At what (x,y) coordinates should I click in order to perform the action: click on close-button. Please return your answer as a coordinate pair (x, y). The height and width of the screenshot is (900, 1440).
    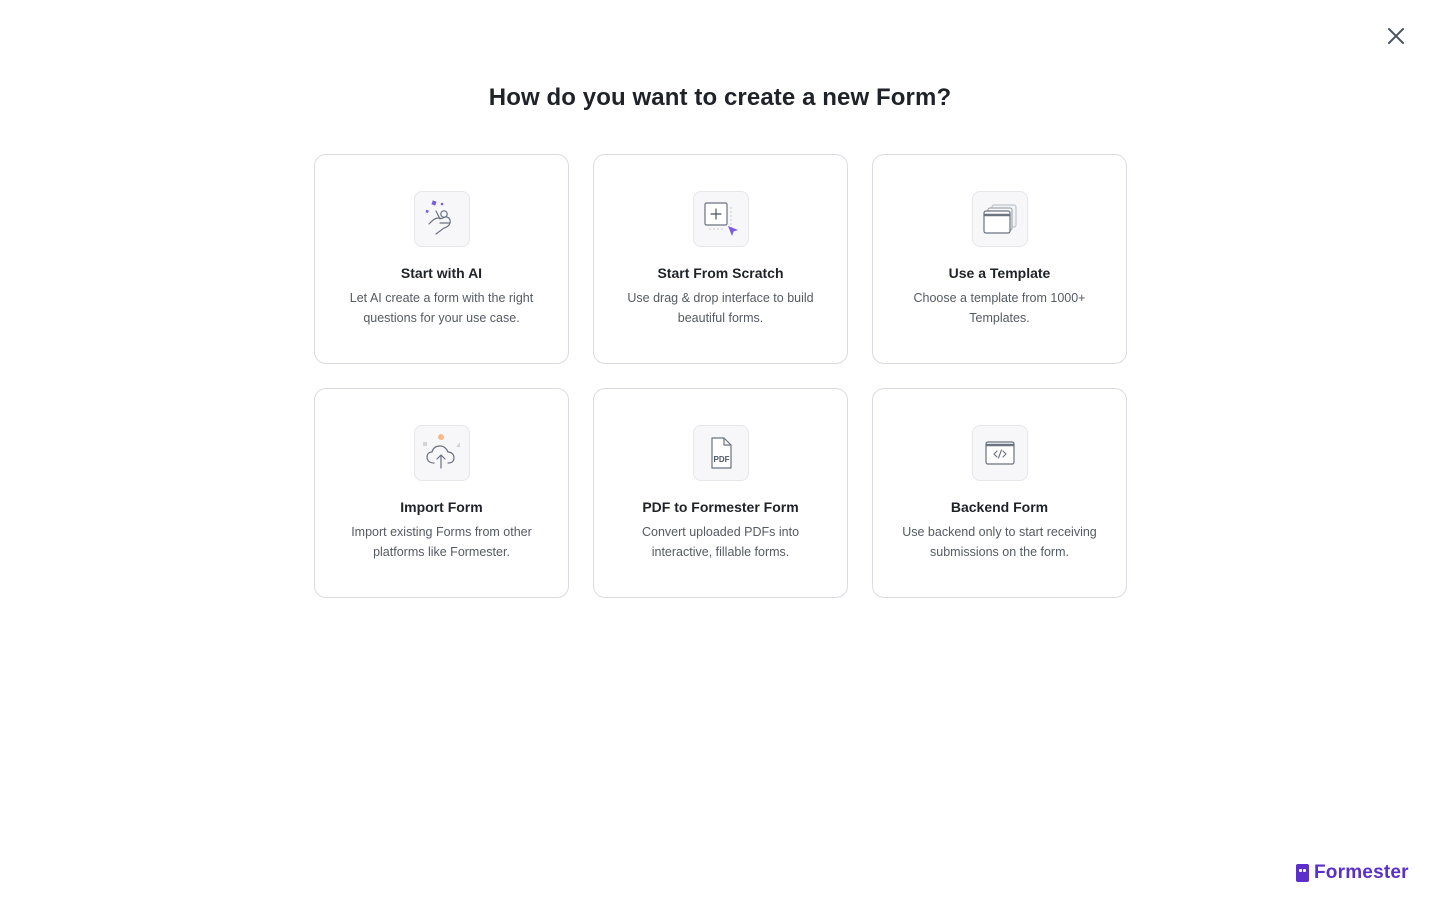
    Looking at the image, I should click on (1396, 36).